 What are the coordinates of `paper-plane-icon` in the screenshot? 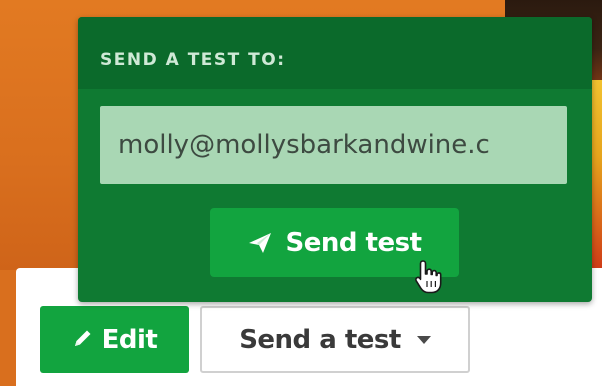 It's located at (260, 243).